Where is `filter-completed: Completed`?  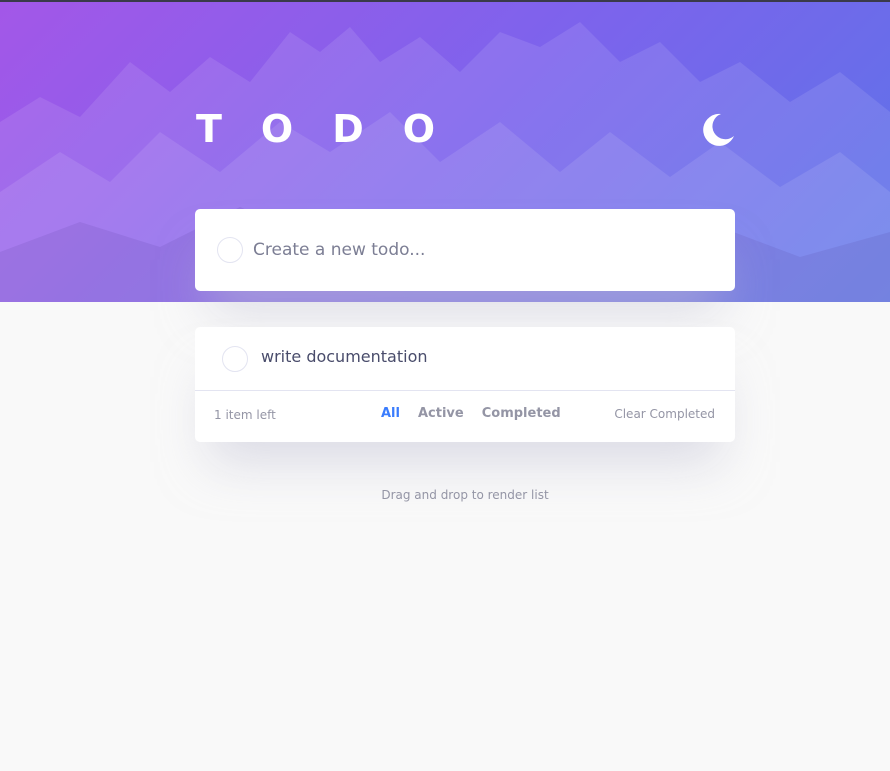 filter-completed: Completed is located at coordinates (521, 413).